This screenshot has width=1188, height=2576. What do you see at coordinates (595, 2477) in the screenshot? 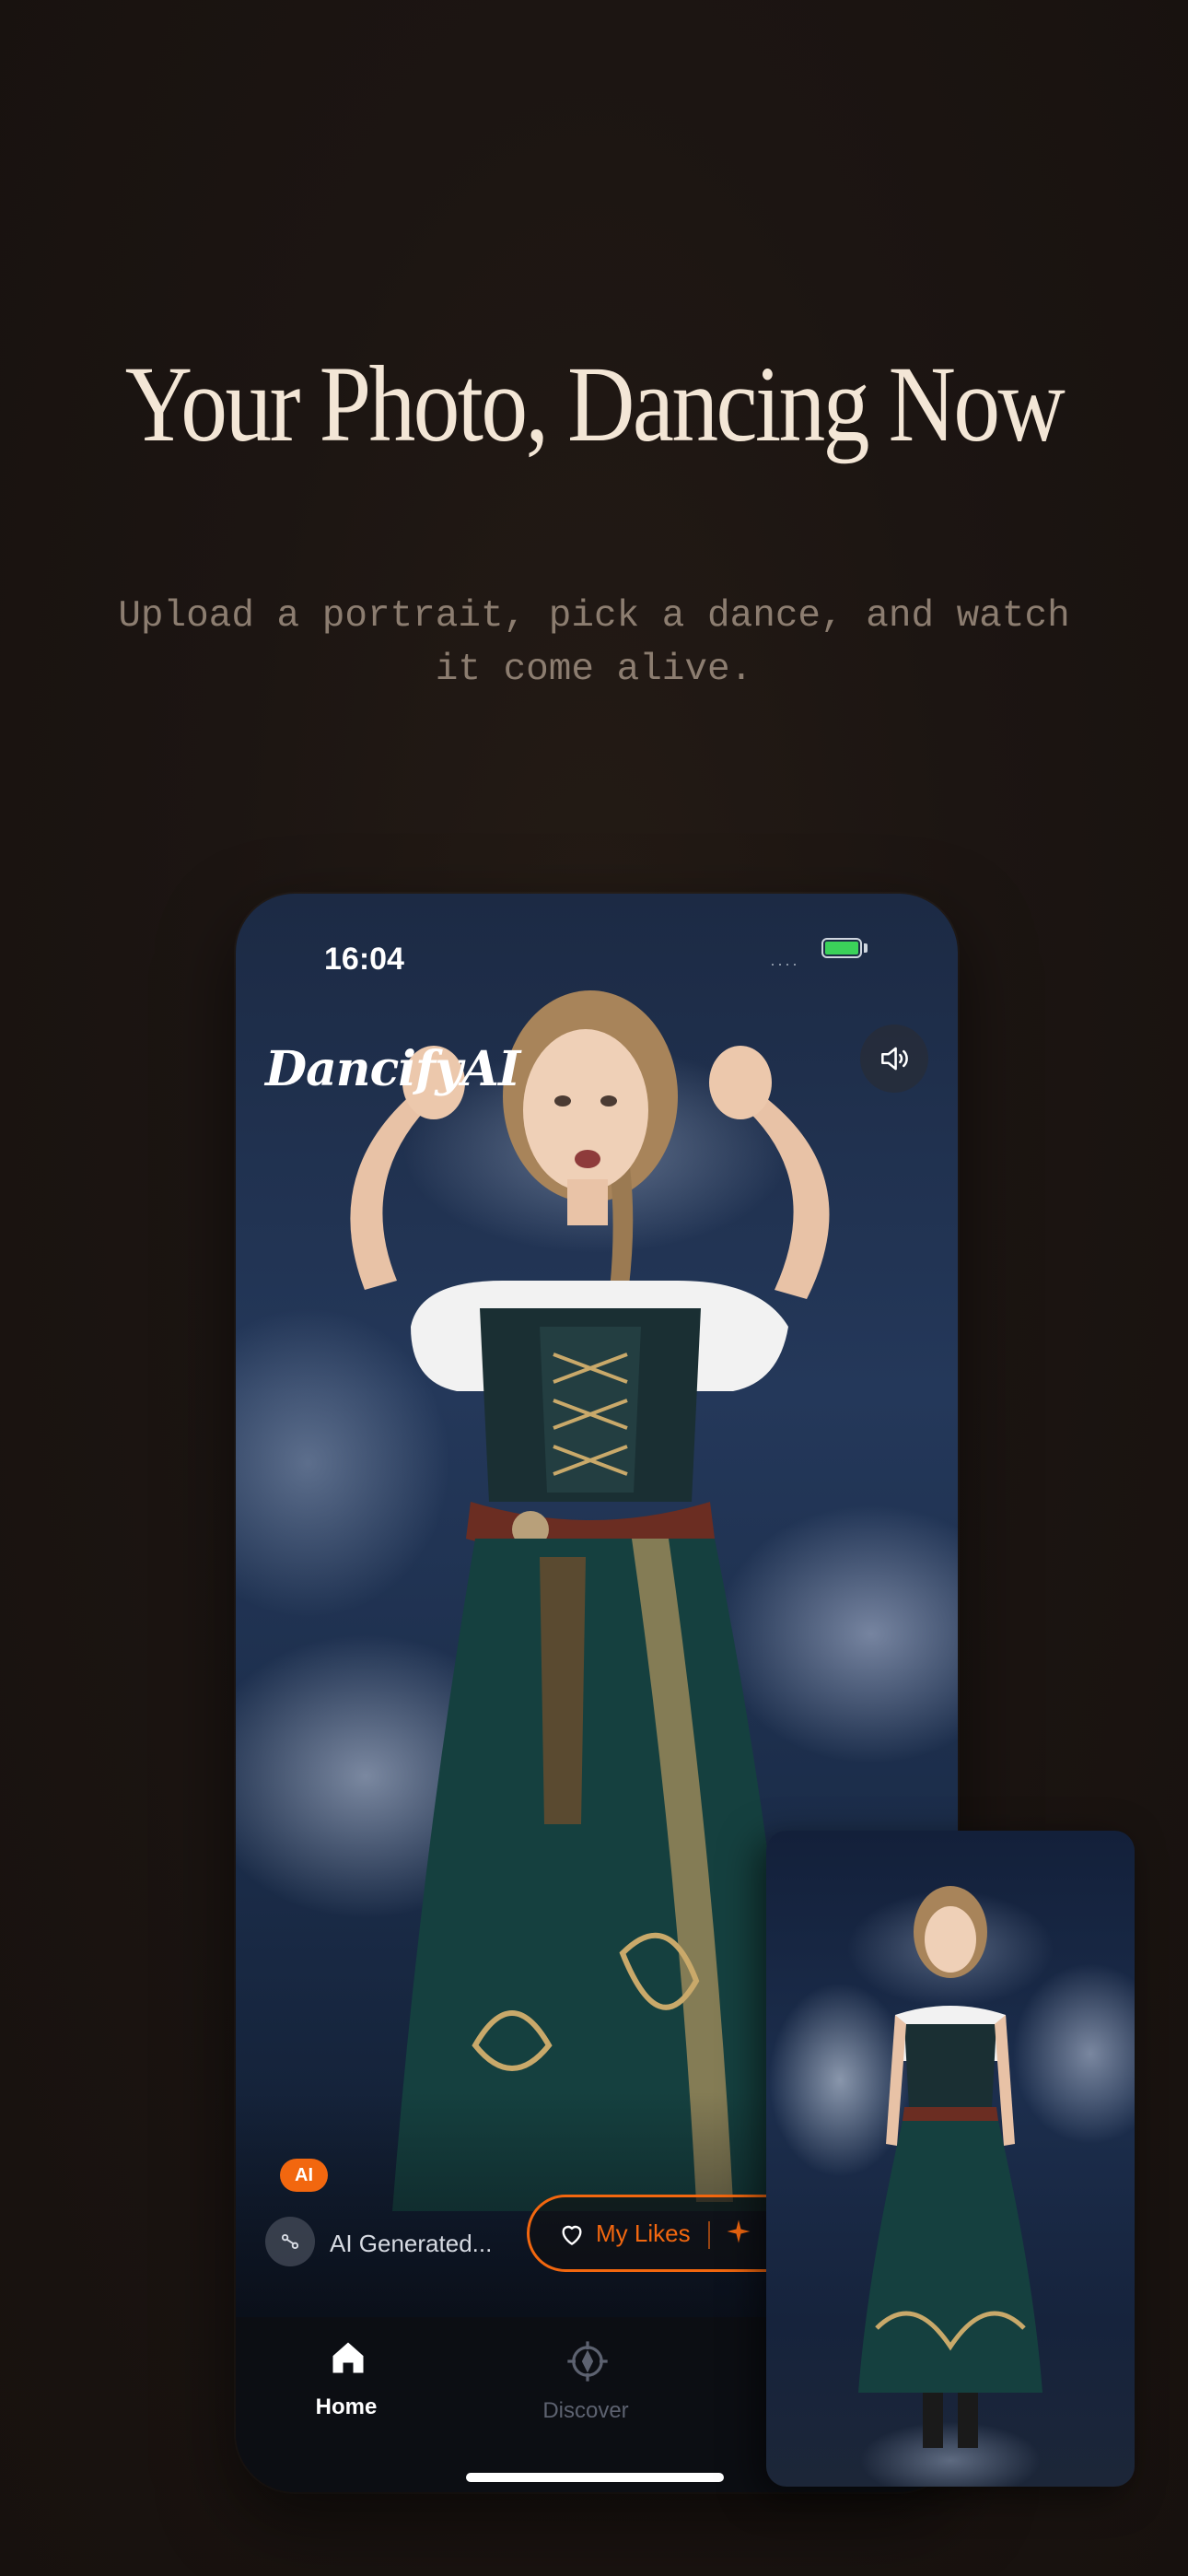
I see `home-indicator` at bounding box center [595, 2477].